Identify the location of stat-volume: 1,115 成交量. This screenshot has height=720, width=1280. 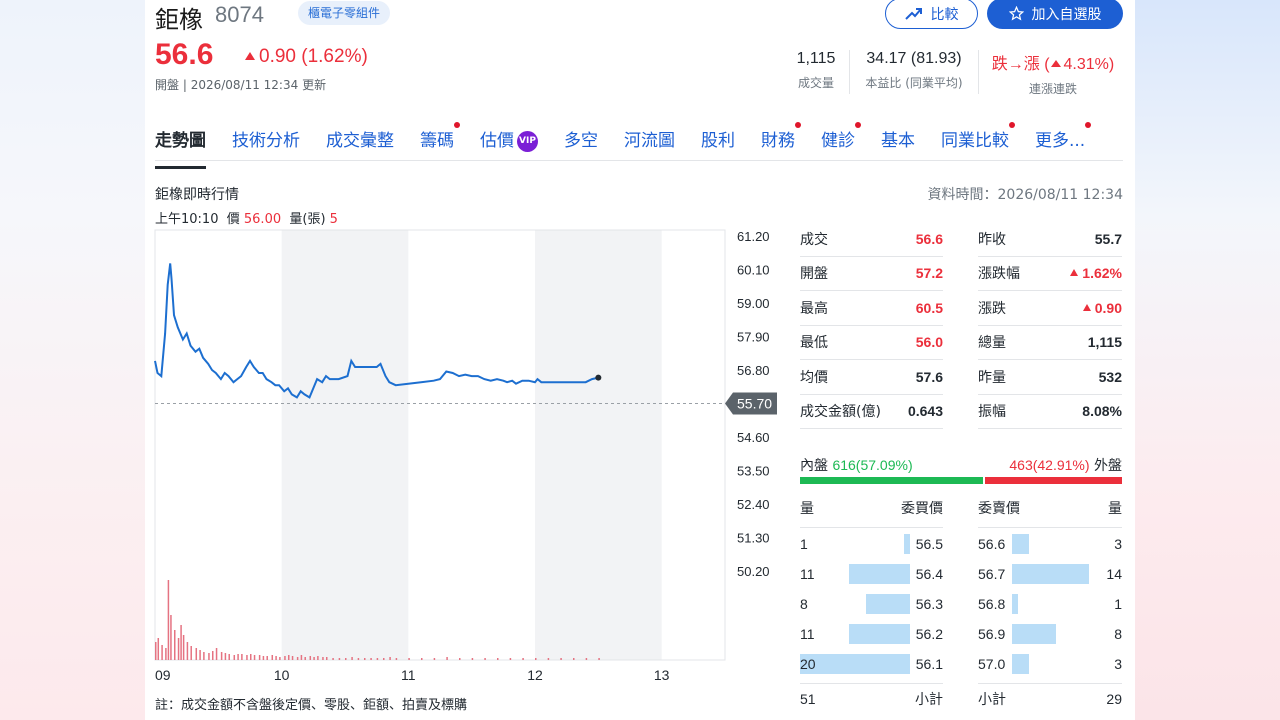
(816, 70).